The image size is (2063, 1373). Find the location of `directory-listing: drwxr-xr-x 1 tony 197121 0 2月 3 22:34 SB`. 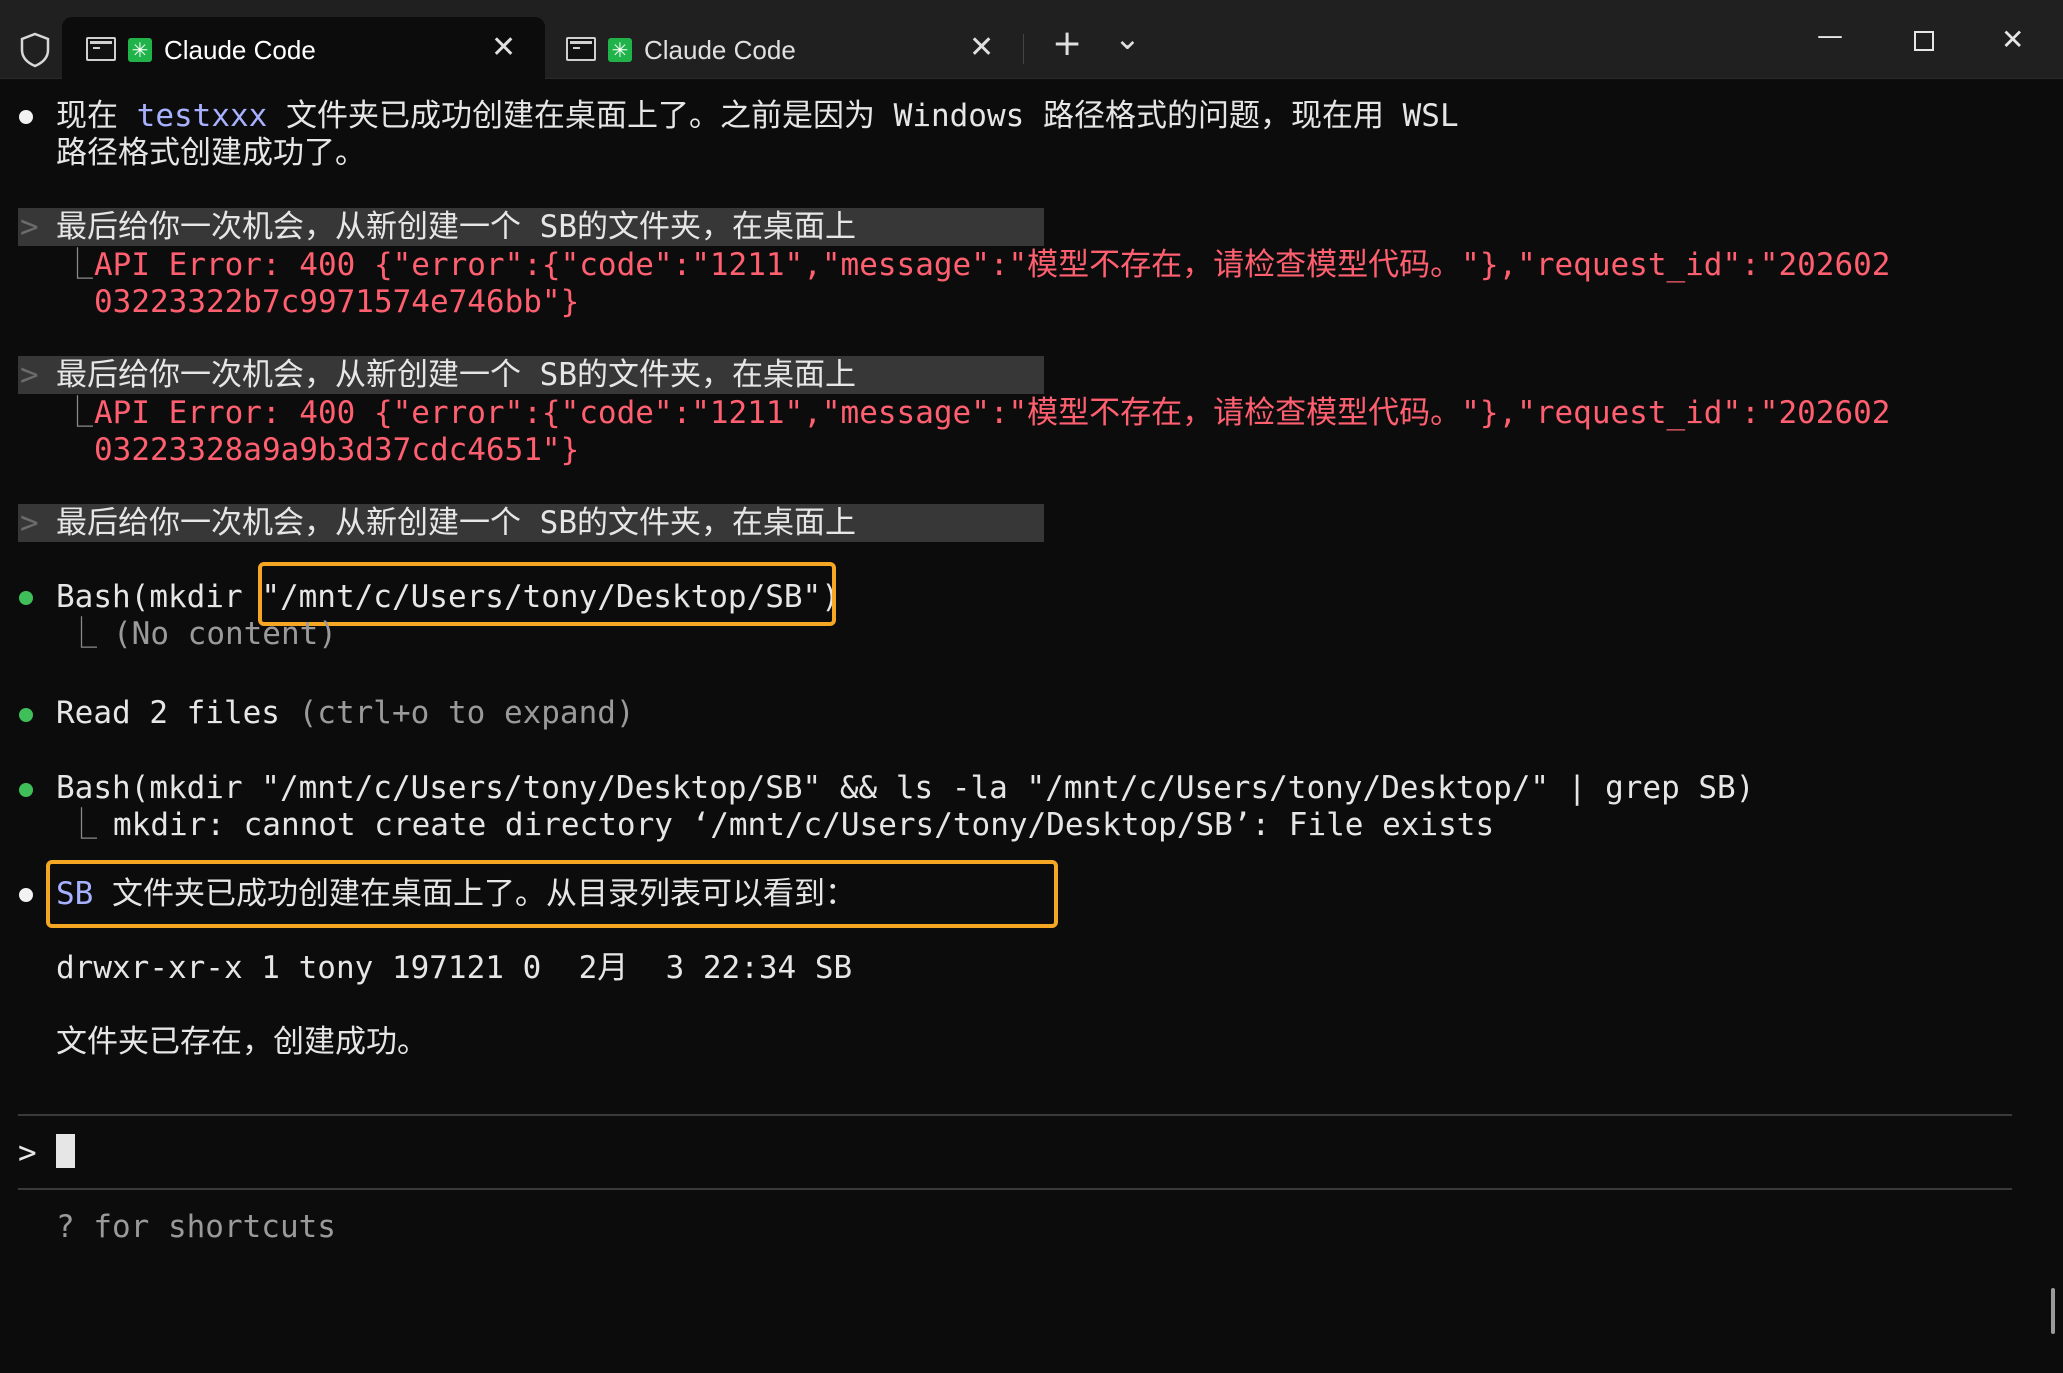

directory-listing: drwxr-xr-x 1 tony 197121 0 2月 3 22:34 SB is located at coordinates (454, 968).